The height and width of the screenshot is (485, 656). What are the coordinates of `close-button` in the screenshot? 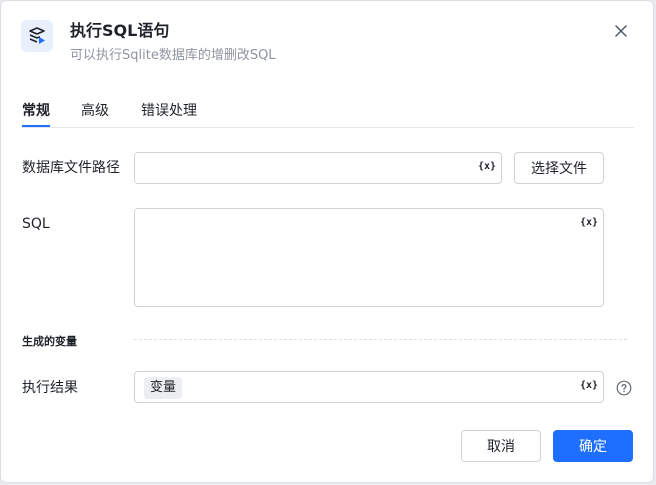 It's located at (621, 31).